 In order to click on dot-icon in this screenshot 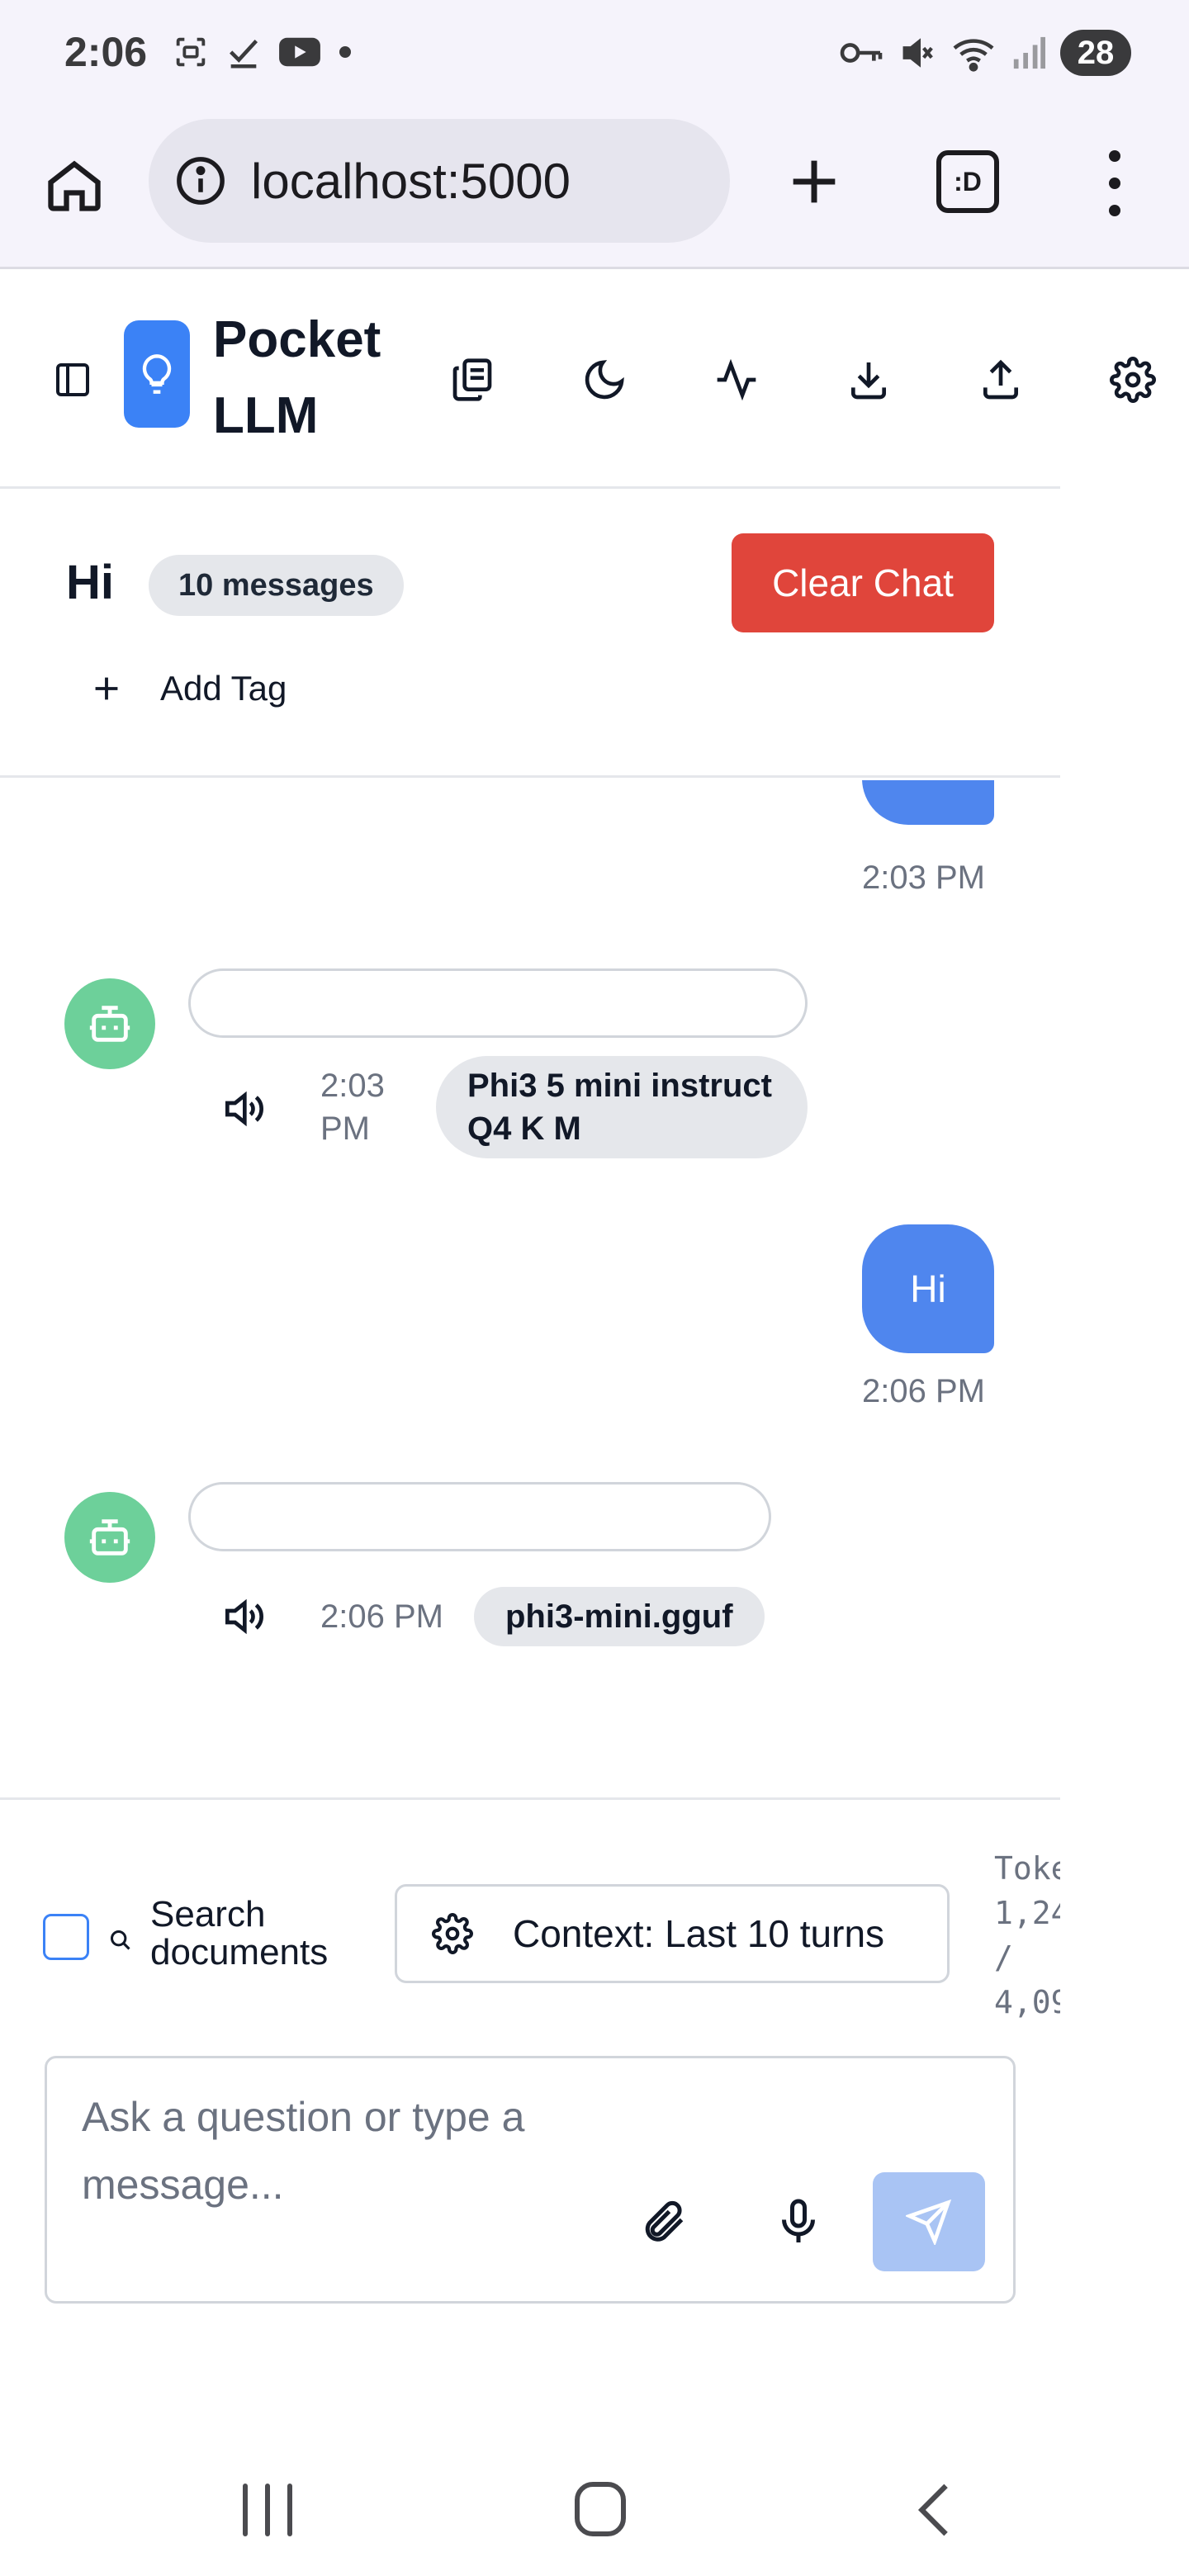, I will do `click(345, 52)`.